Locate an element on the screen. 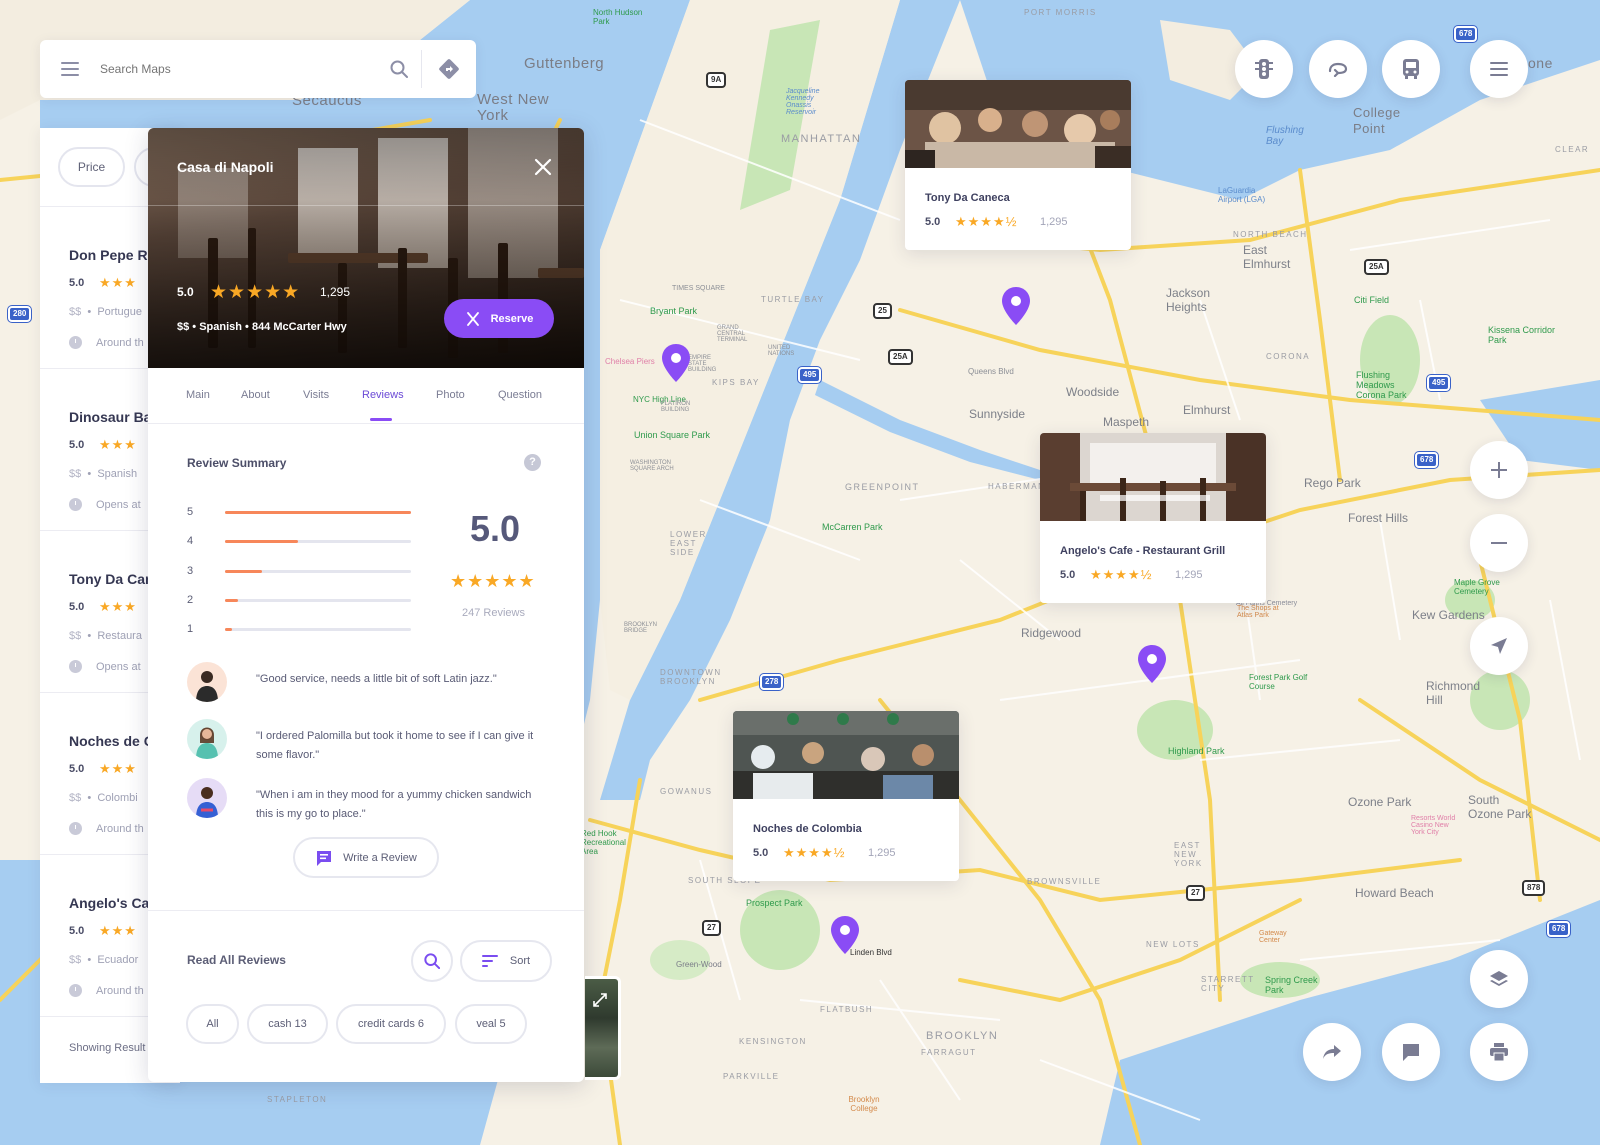 The width and height of the screenshot is (1600, 1145). my-location-button is located at coordinates (1499, 646).